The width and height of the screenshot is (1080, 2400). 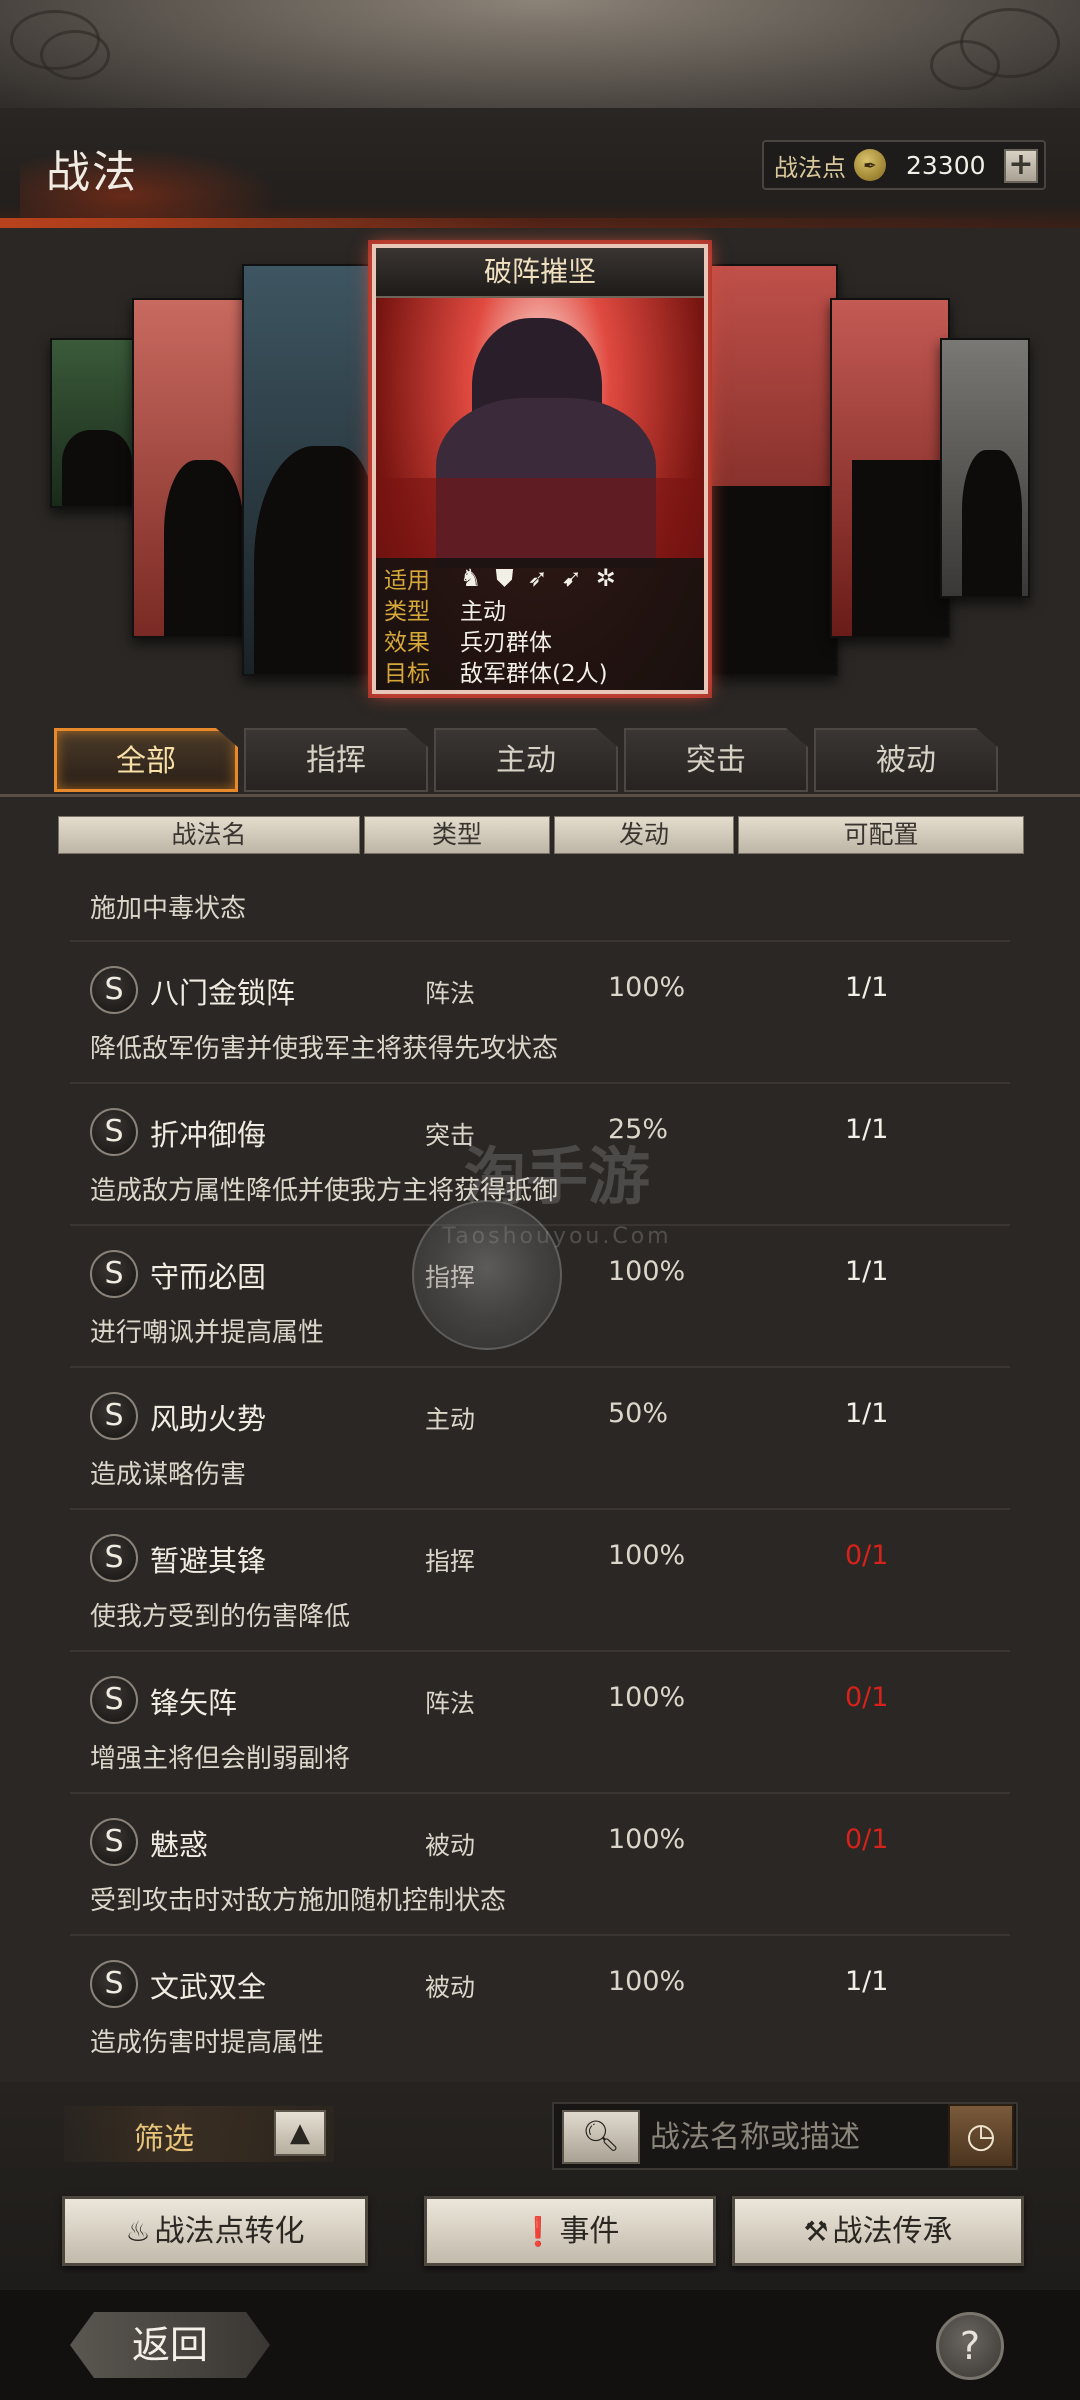 What do you see at coordinates (540, 1011) in the screenshot?
I see `skill-row: S 八门金锁阵 阵法 100% 1/1 降低敌军伤害并使我军主将获得先攻状态` at bounding box center [540, 1011].